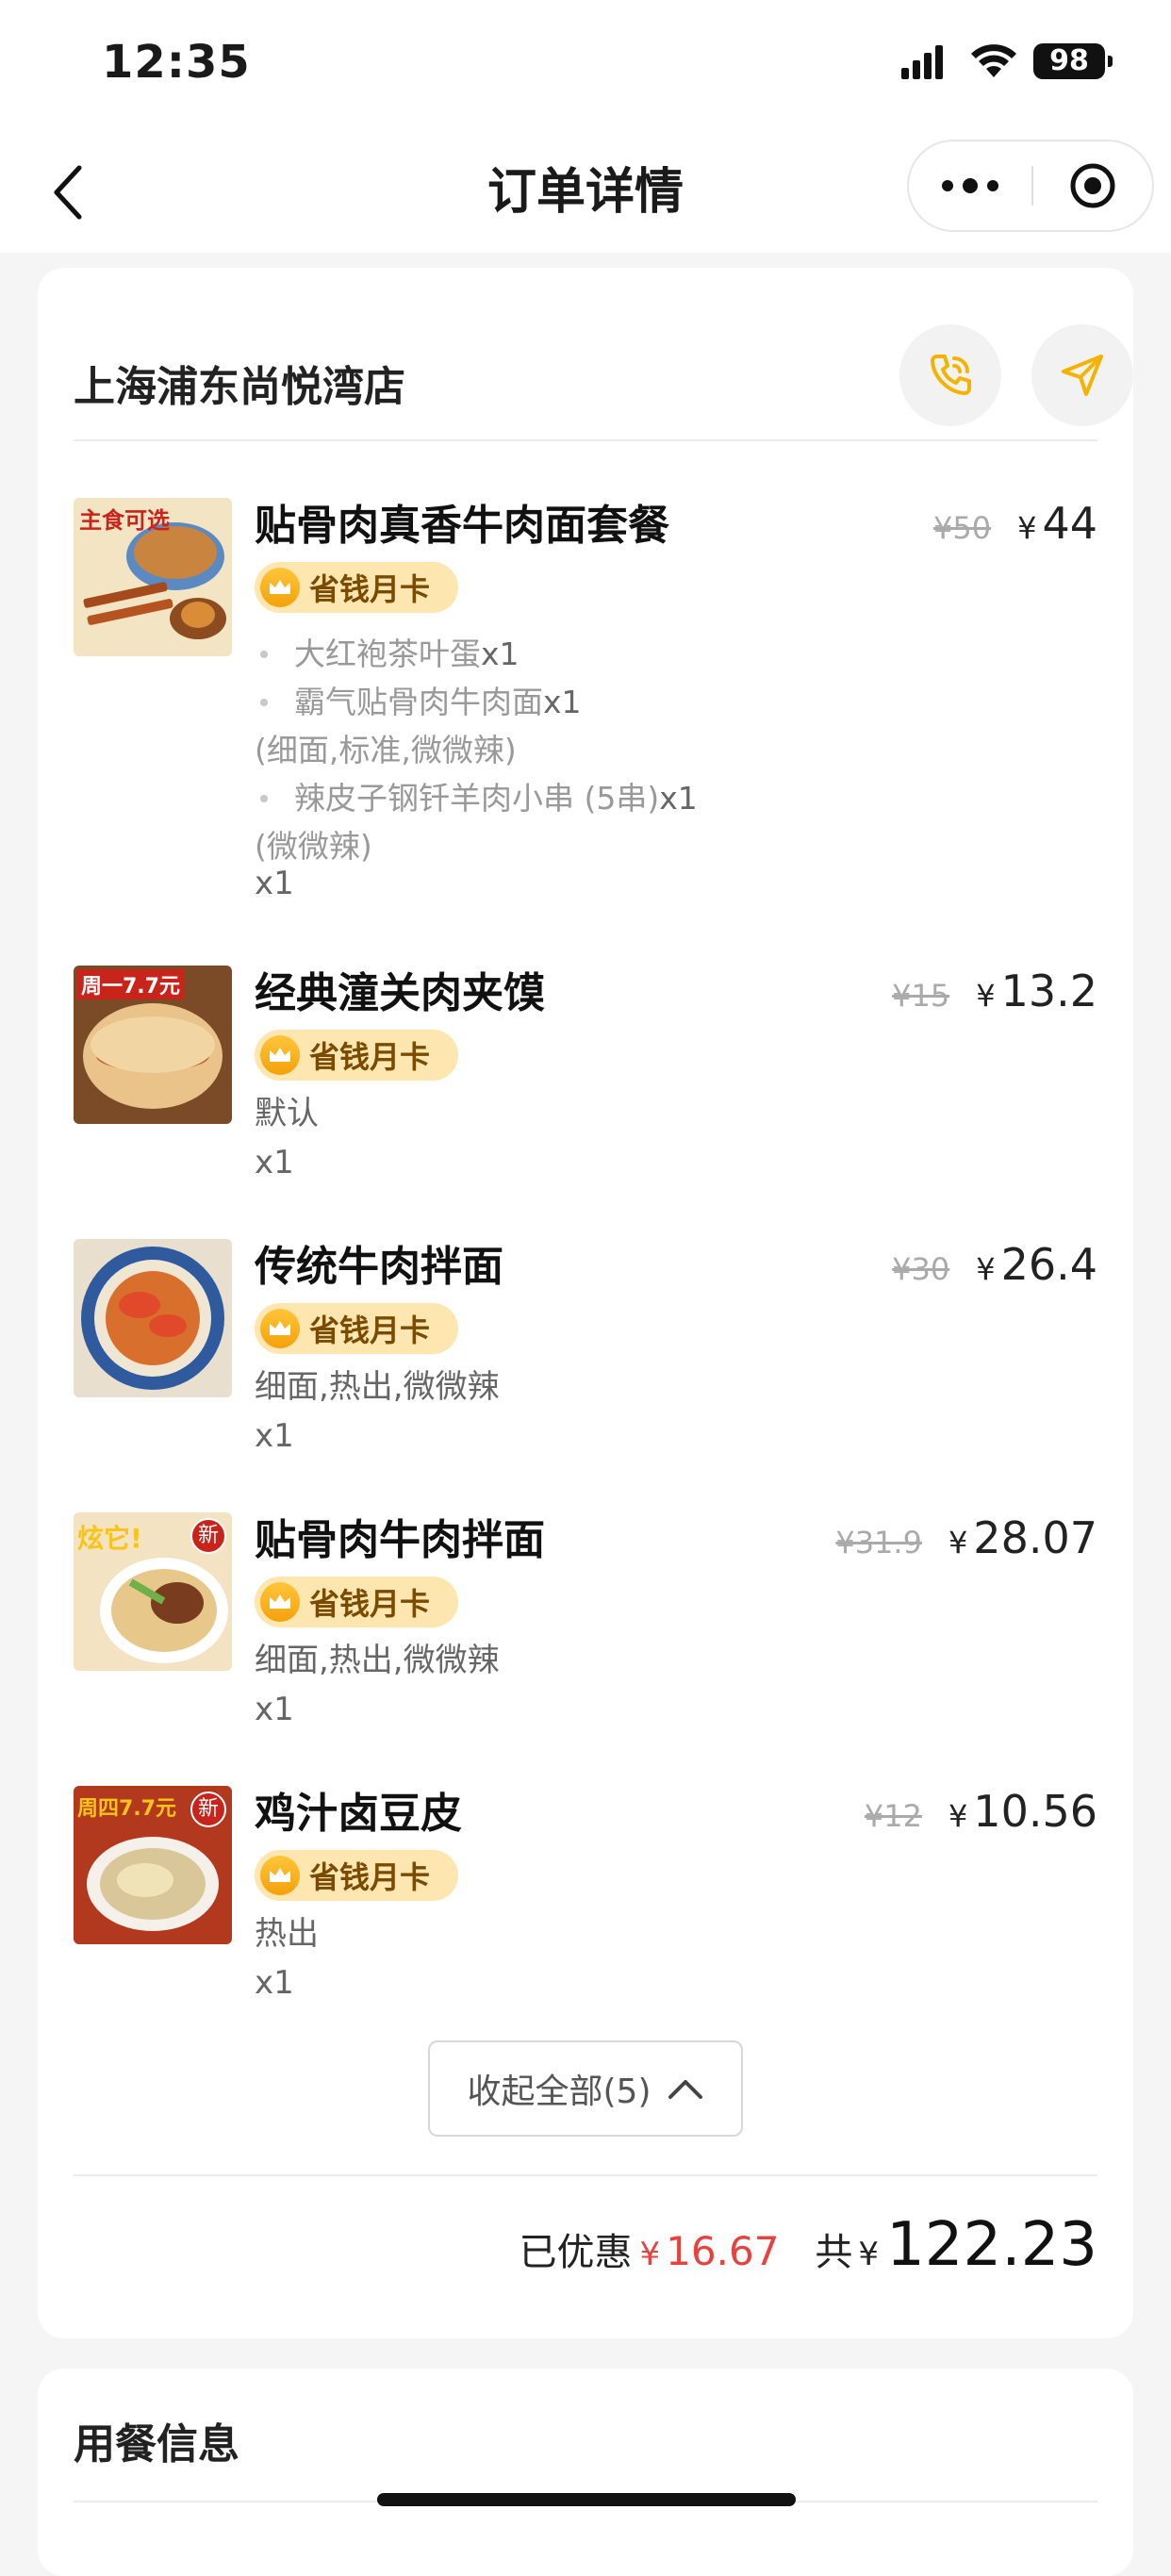 The image size is (1171, 2576). Describe the element at coordinates (922, 62) in the screenshot. I see `cellular-signal-icon` at that location.